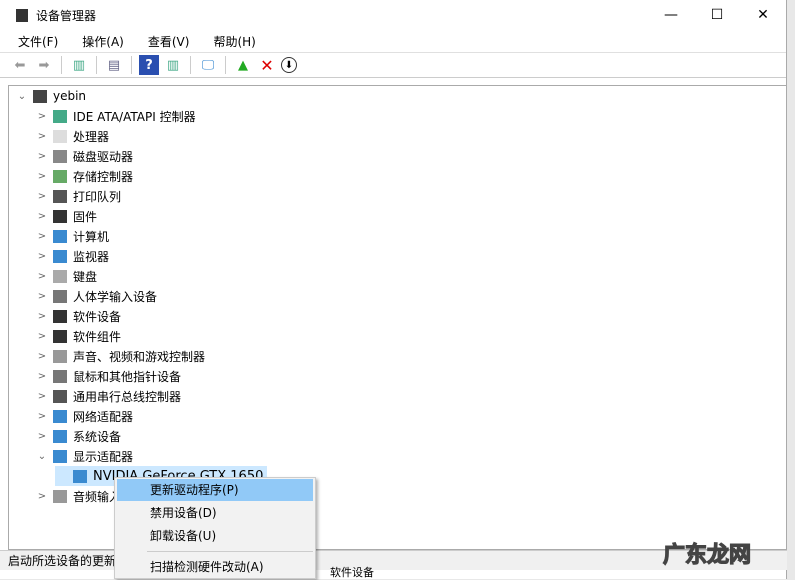  What do you see at coordinates (79, 65) in the screenshot?
I see `show-hide-console-tree-icon: ▥` at bounding box center [79, 65].